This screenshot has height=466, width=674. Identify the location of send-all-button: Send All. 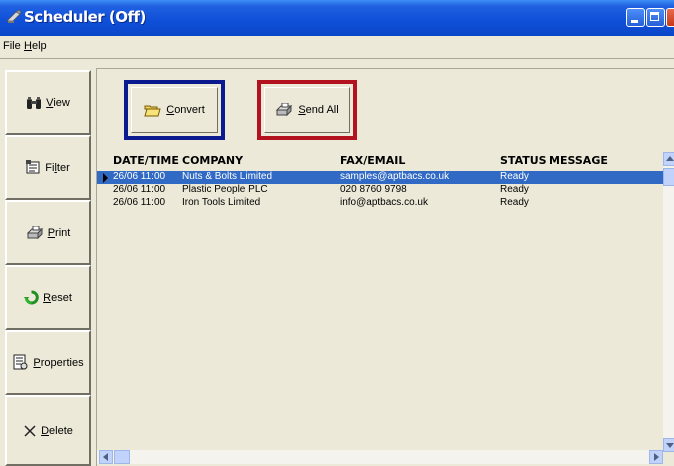
(307, 110).